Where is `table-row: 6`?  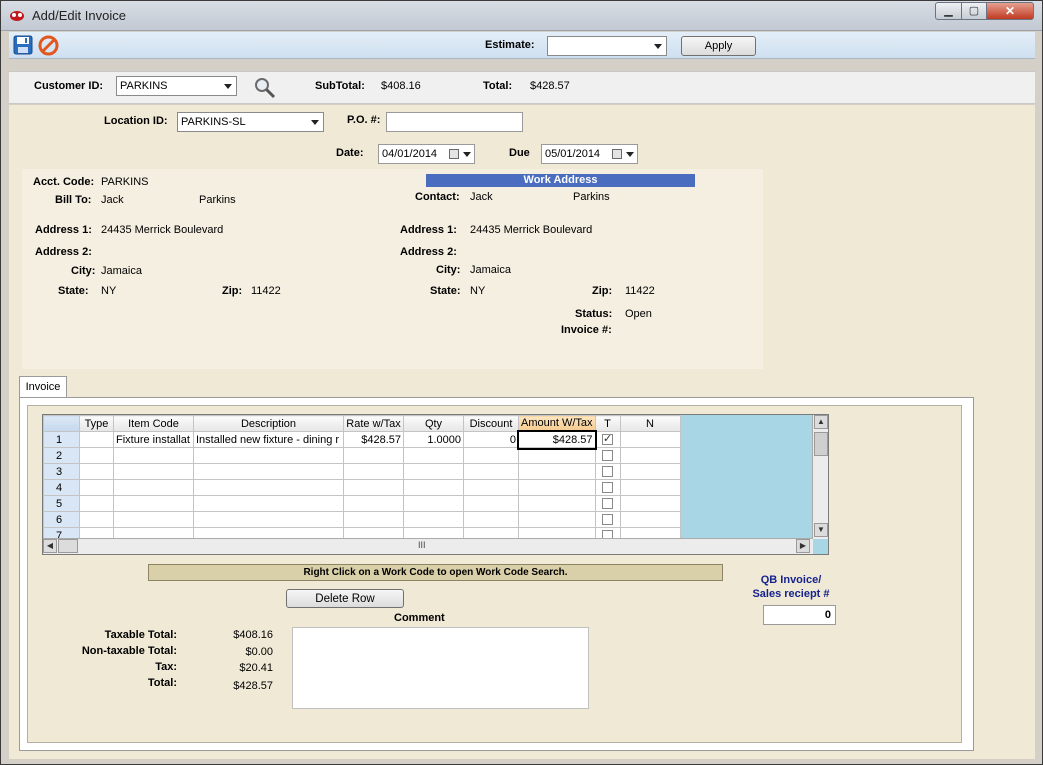 table-row: 6 is located at coordinates (362, 519).